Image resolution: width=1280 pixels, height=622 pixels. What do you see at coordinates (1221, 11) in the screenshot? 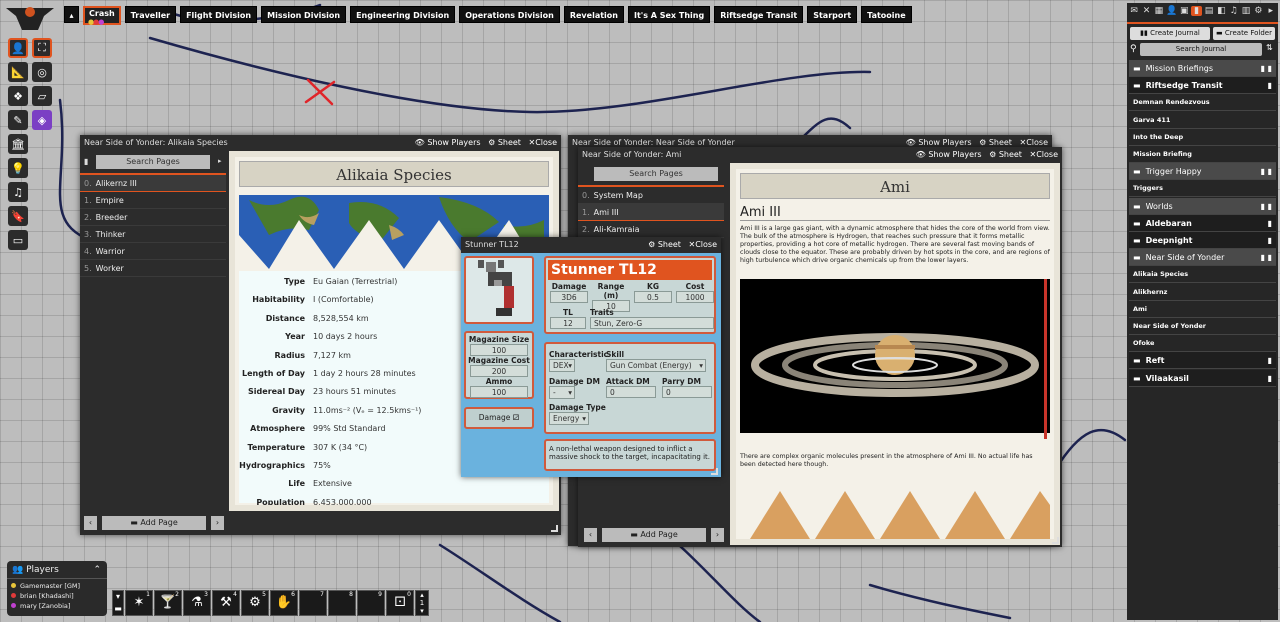
I see `cards-tab-icon: ◧` at bounding box center [1221, 11].